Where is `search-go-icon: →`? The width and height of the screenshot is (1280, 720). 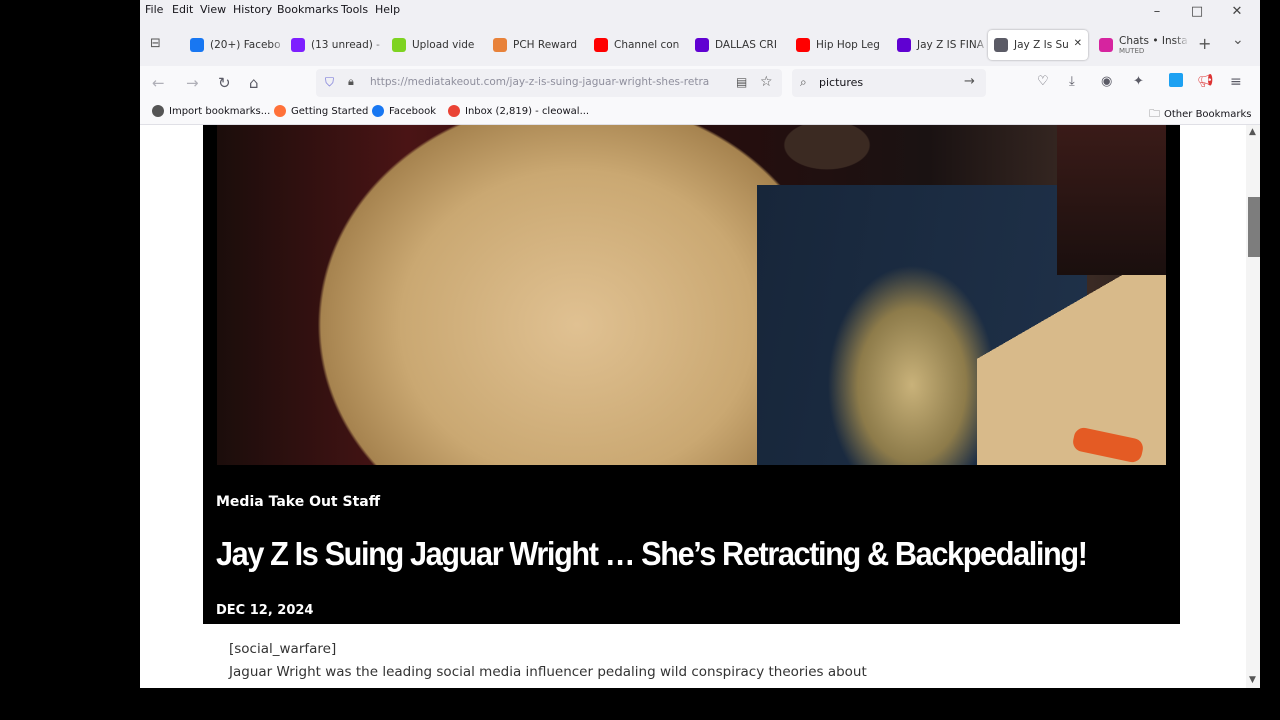
search-go-icon: → is located at coordinates (969, 81).